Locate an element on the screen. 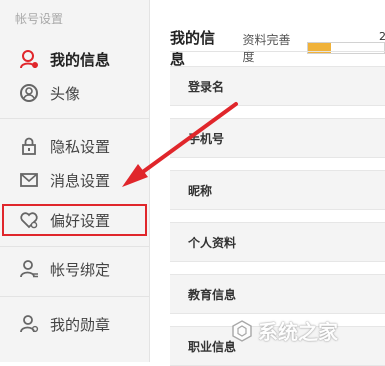 This screenshot has width=385, height=366. watermark-text: 系统之家 is located at coordinates (298, 332).